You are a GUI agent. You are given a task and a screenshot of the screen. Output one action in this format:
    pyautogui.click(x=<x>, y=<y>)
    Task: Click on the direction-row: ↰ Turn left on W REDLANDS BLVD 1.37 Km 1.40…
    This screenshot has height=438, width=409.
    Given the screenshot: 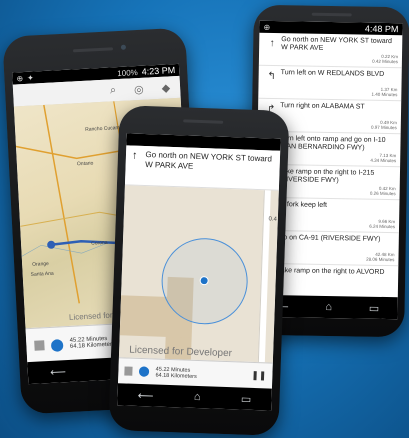 What is the action you would take?
    pyautogui.click(x=330, y=83)
    